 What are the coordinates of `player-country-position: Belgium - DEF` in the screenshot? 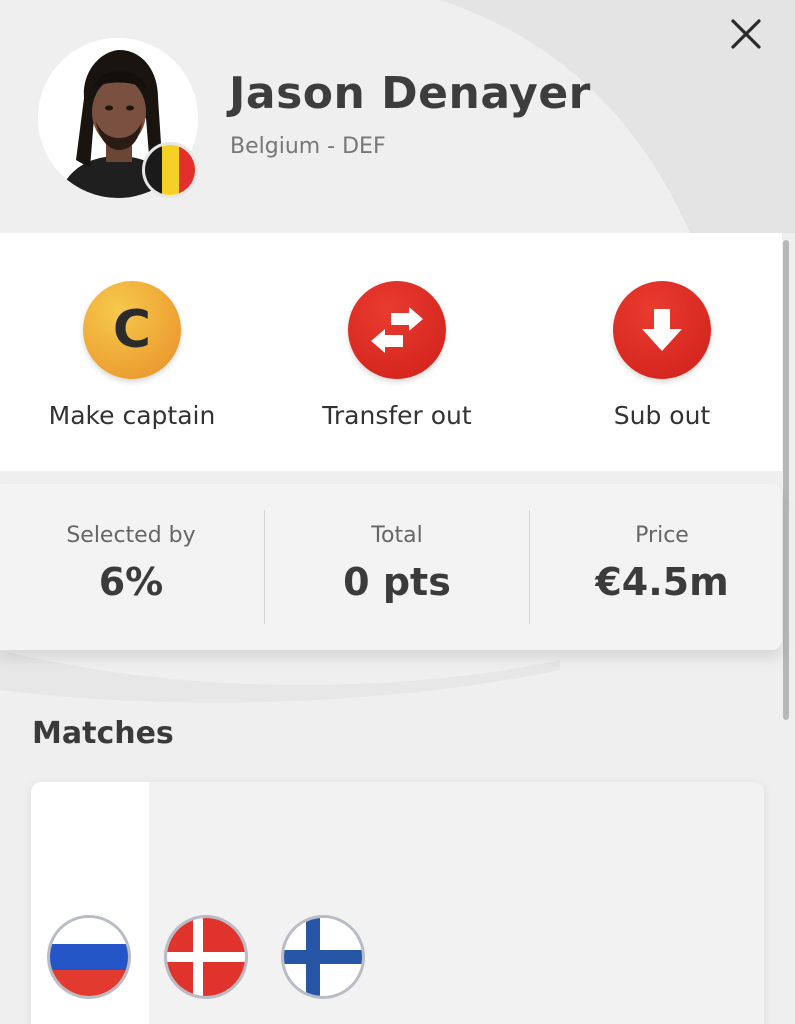 It's located at (308, 146).